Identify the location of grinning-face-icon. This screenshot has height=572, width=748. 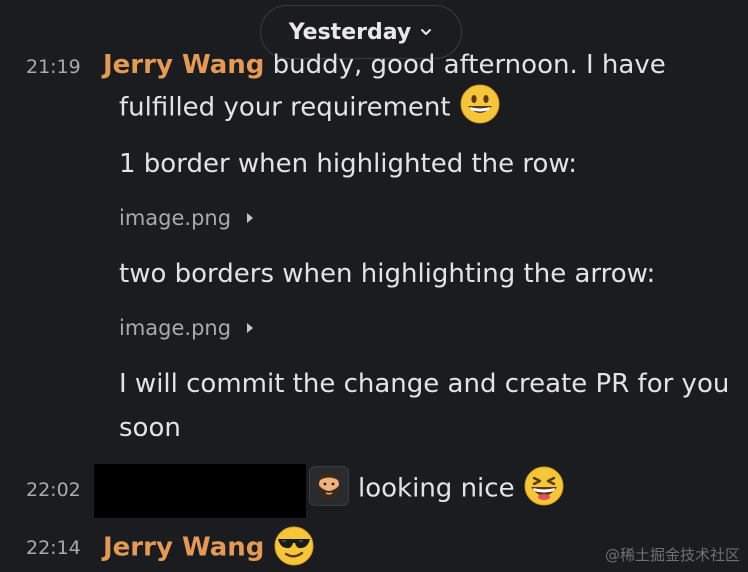
(480, 104).